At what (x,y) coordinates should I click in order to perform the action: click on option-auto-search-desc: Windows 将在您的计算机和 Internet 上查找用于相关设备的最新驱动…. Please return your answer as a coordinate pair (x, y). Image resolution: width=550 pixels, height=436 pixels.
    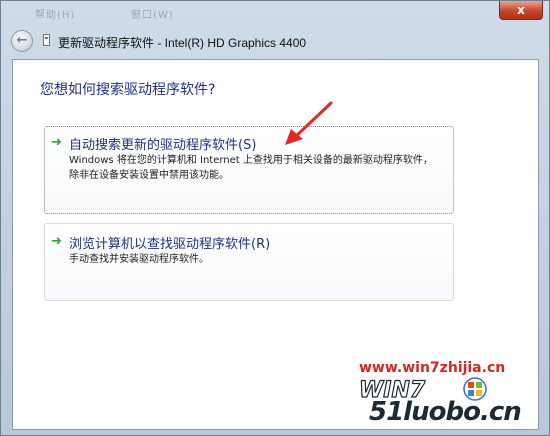
    Looking at the image, I should click on (251, 168).